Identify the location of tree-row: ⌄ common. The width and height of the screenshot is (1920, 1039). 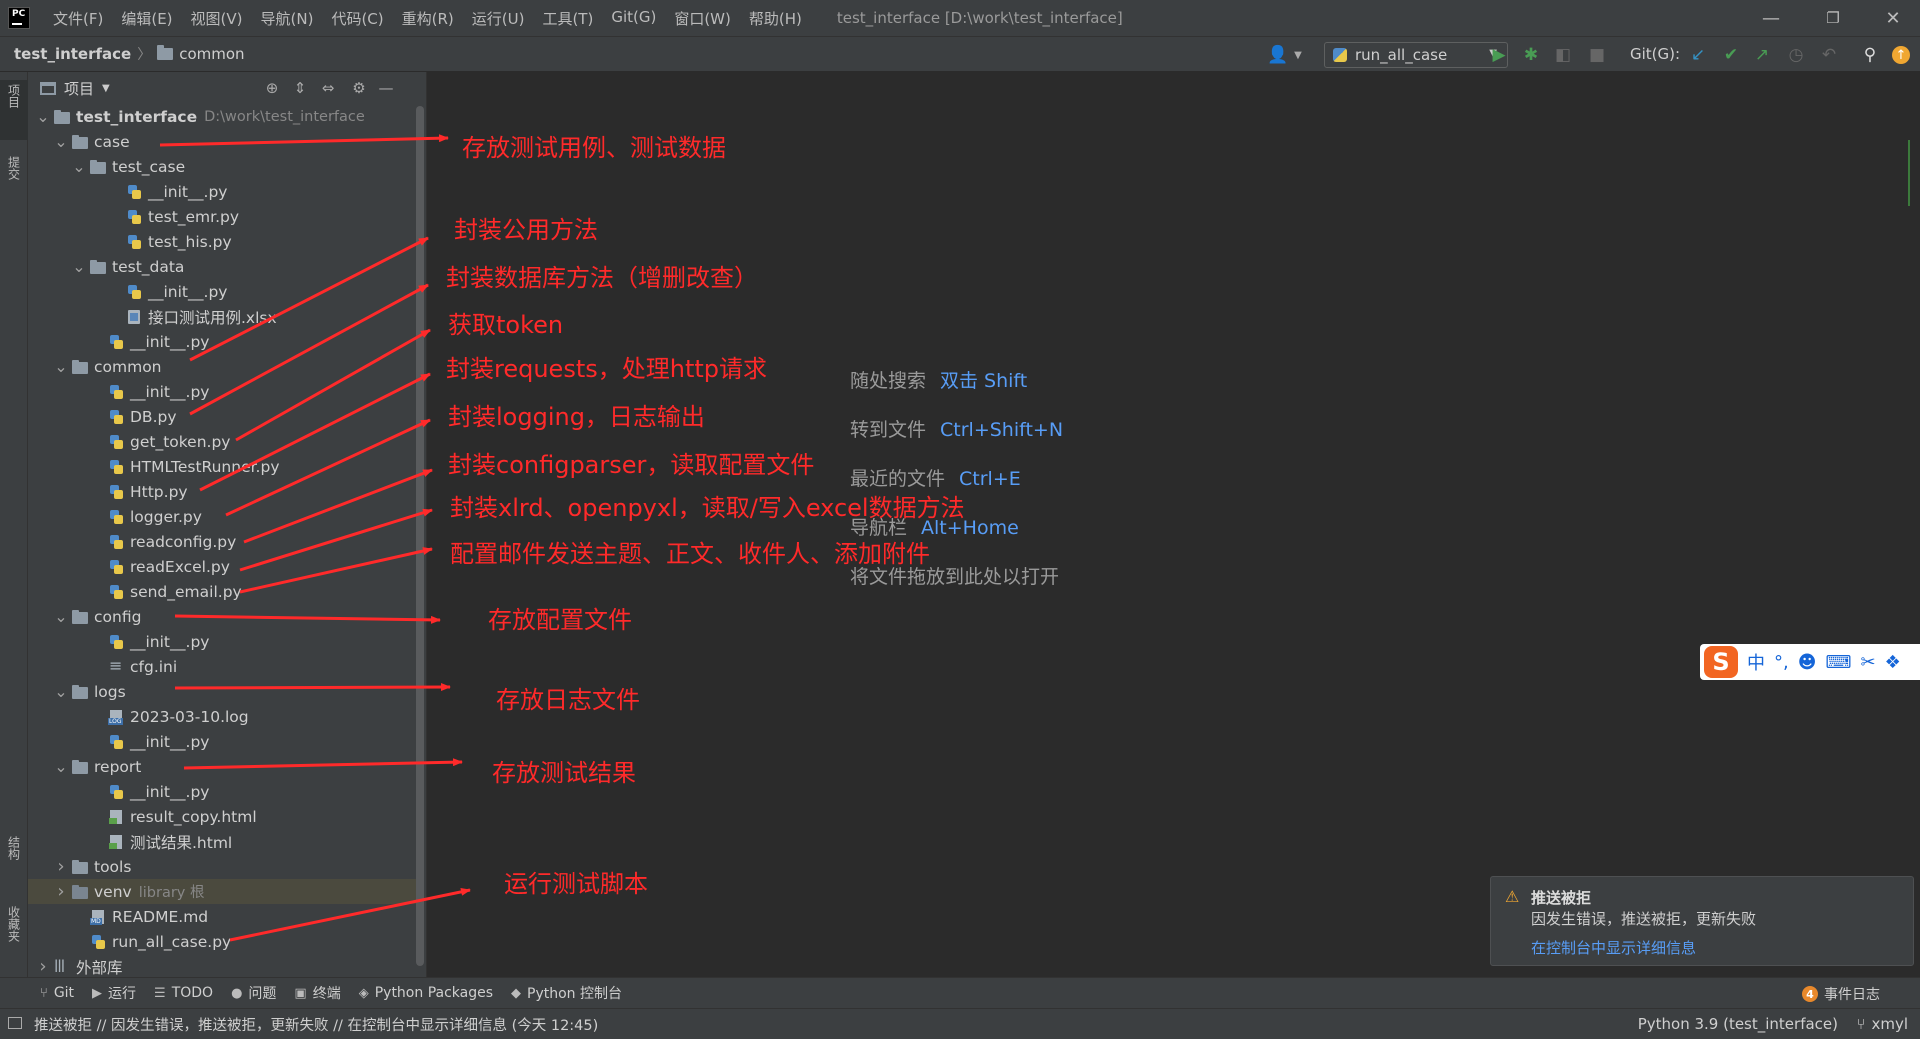
(107, 366).